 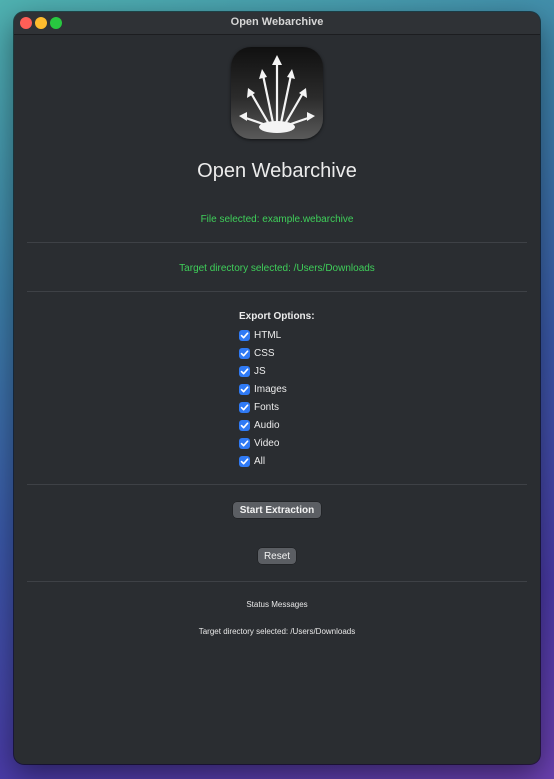 I want to click on checkbox-js: JS, so click(x=252, y=371).